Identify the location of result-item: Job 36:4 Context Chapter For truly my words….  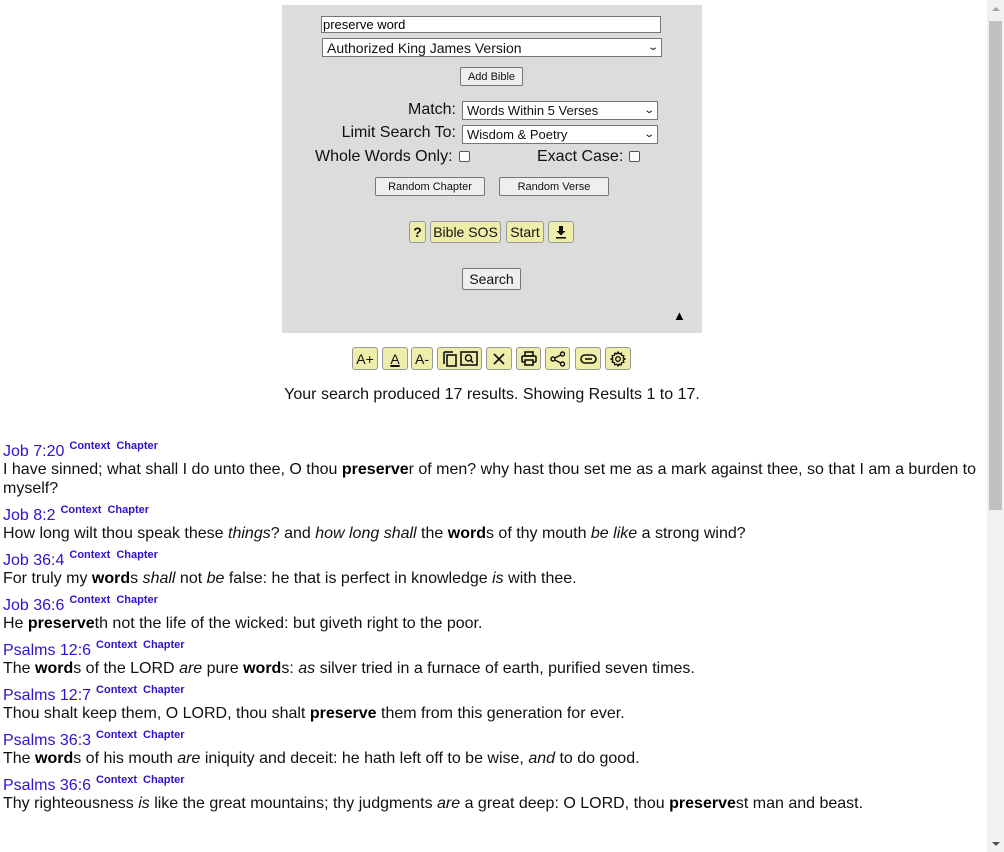
(492, 568).